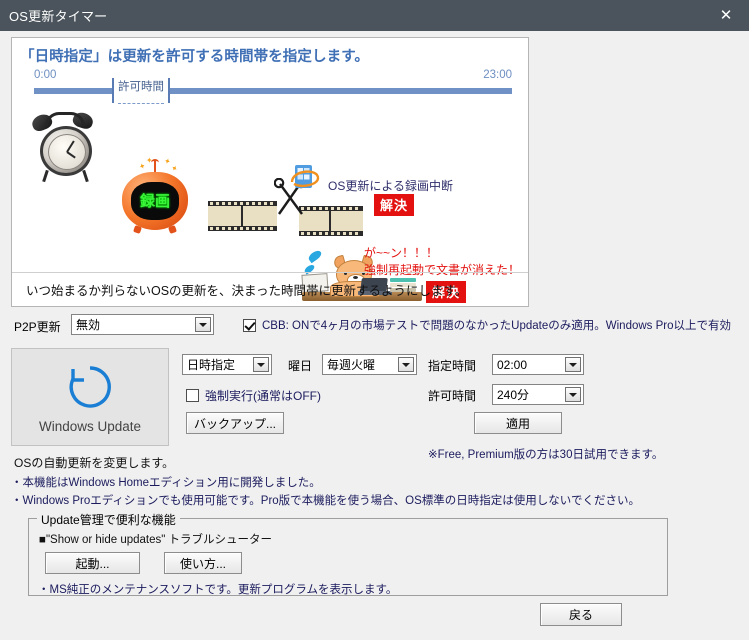 The height and width of the screenshot is (640, 749). I want to click on force-execute-row: 強制実行(通常はOFF), so click(253, 395).